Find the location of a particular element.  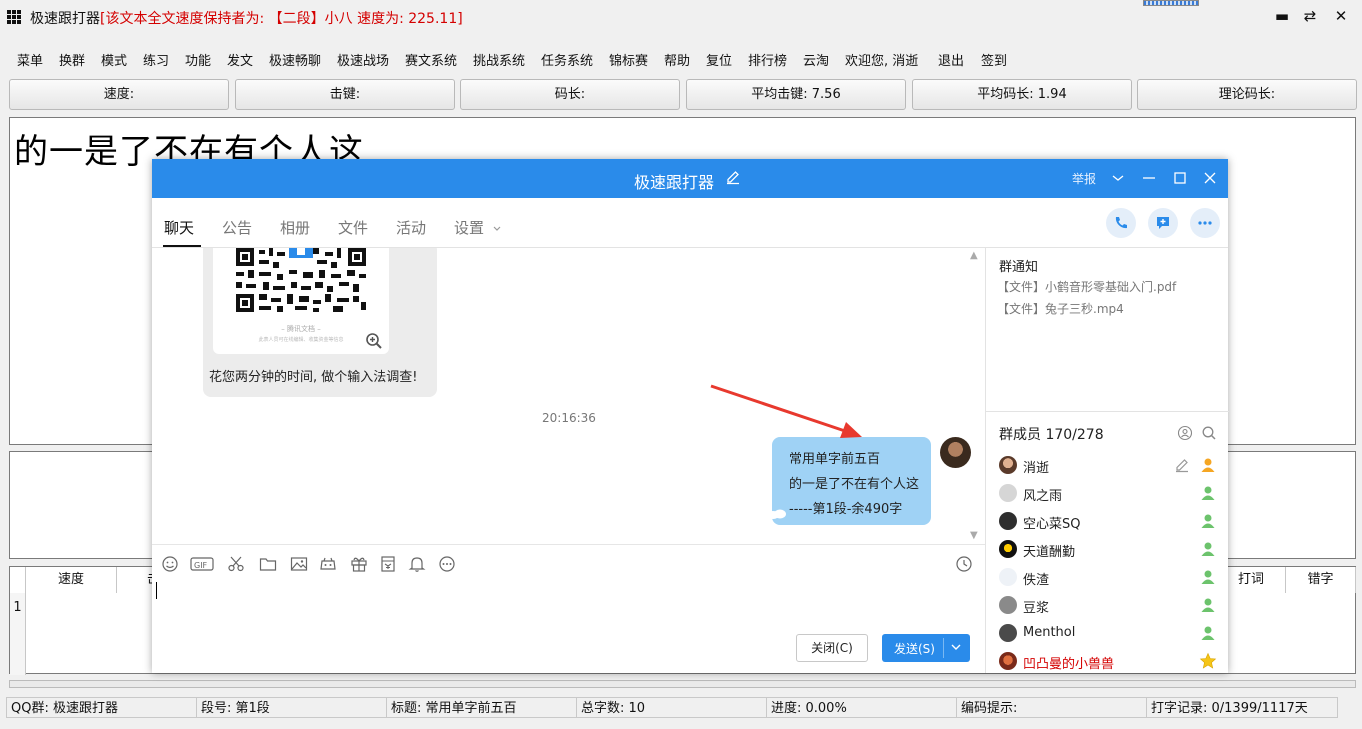

menu-item: 云淘 is located at coordinates (816, 59).